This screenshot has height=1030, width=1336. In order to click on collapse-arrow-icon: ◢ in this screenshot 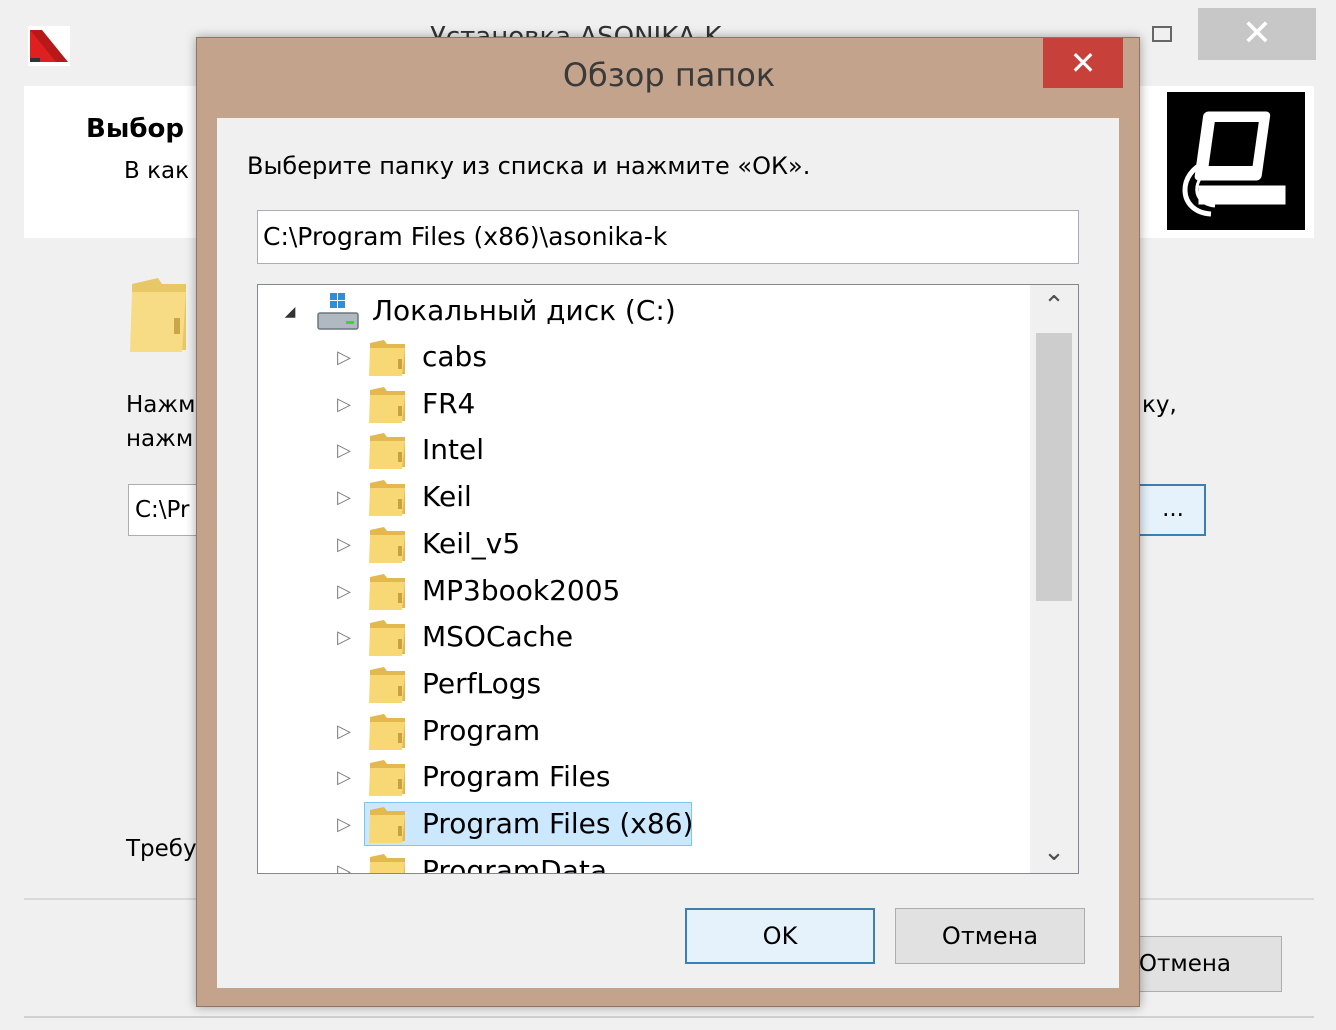, I will do `click(290, 312)`.